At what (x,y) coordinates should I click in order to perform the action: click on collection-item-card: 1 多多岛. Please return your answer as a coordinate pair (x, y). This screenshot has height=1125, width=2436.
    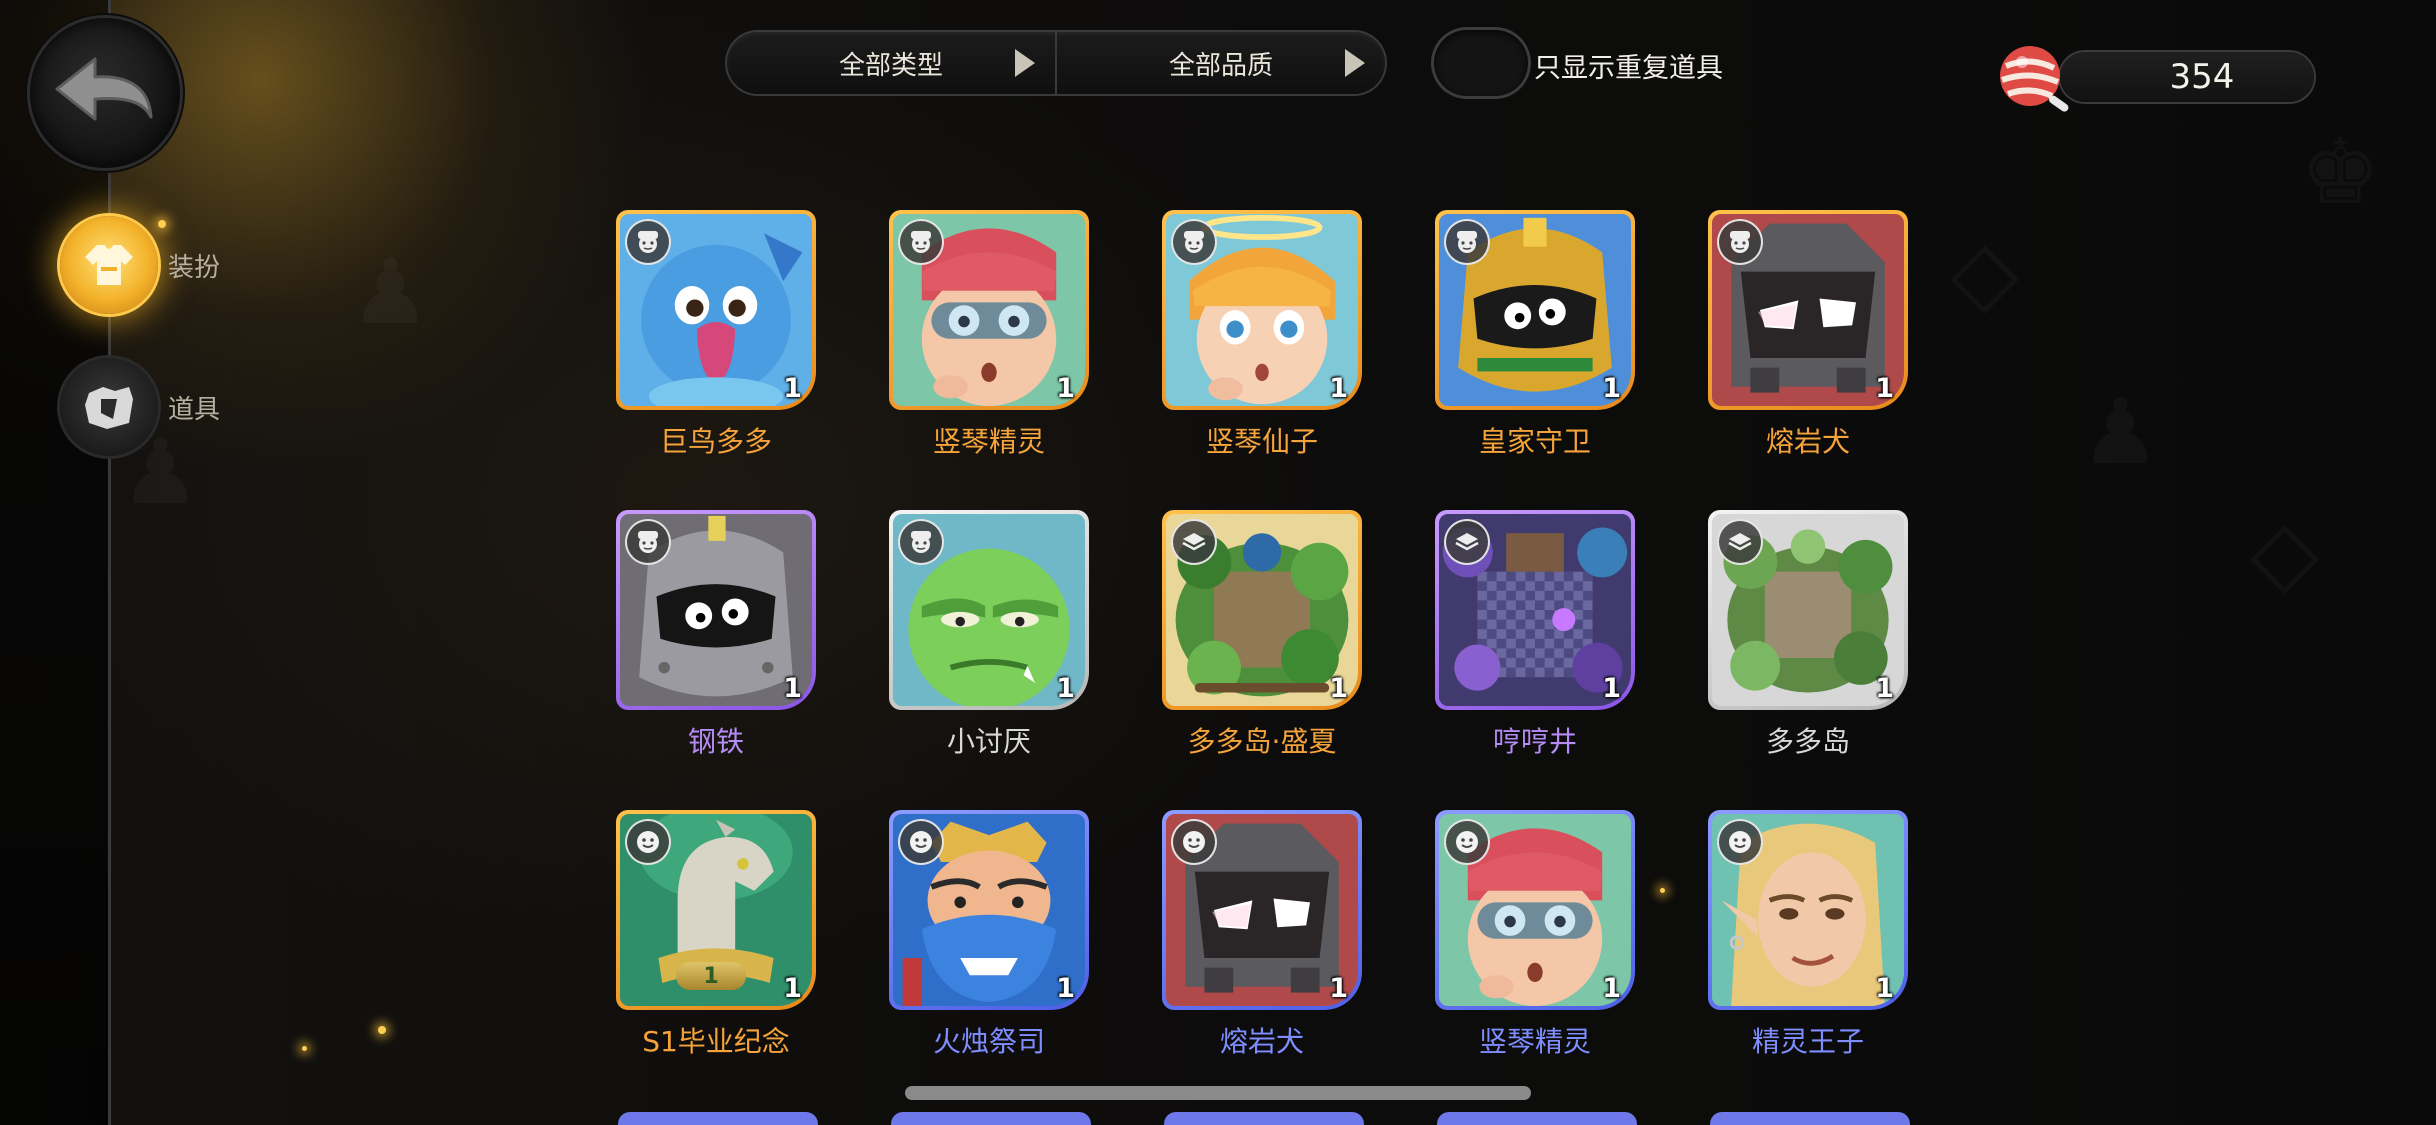
    Looking at the image, I should click on (1810, 635).